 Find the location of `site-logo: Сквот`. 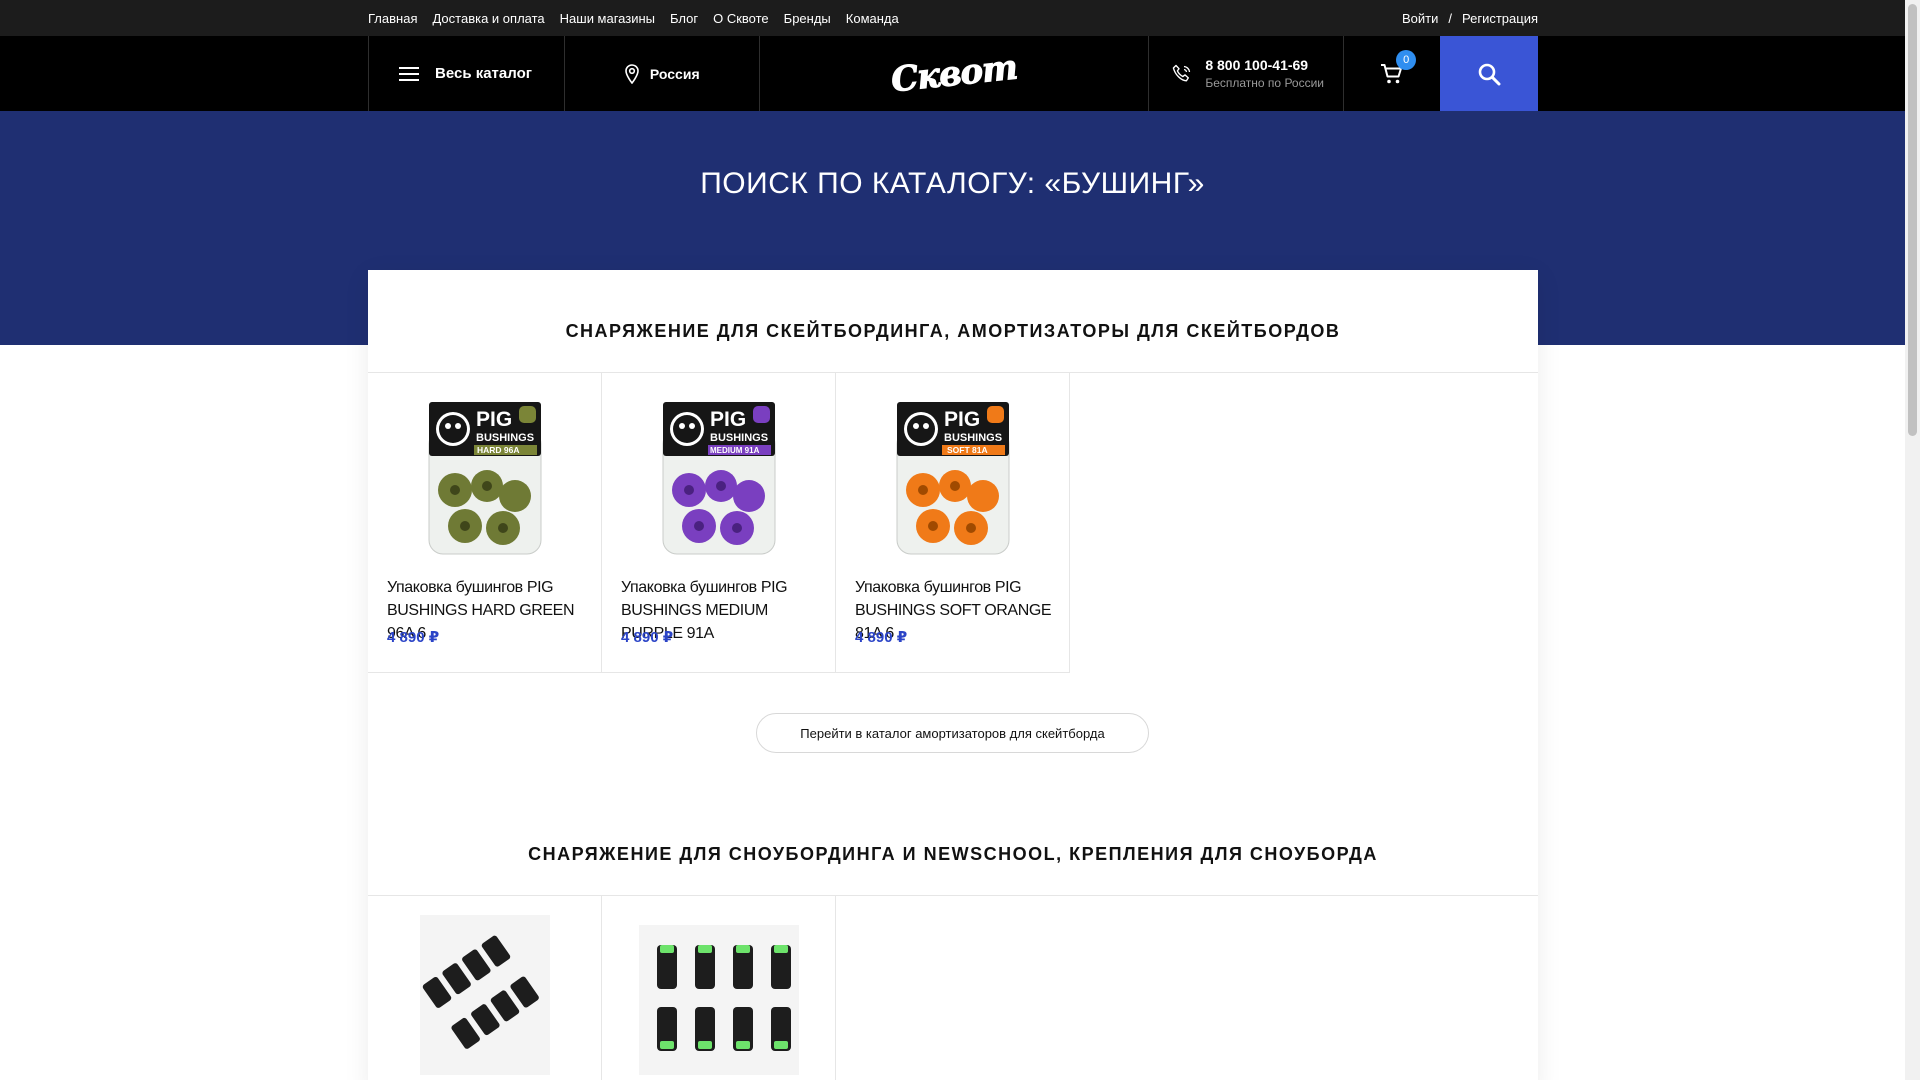

site-logo: Сквот is located at coordinates (953, 73).